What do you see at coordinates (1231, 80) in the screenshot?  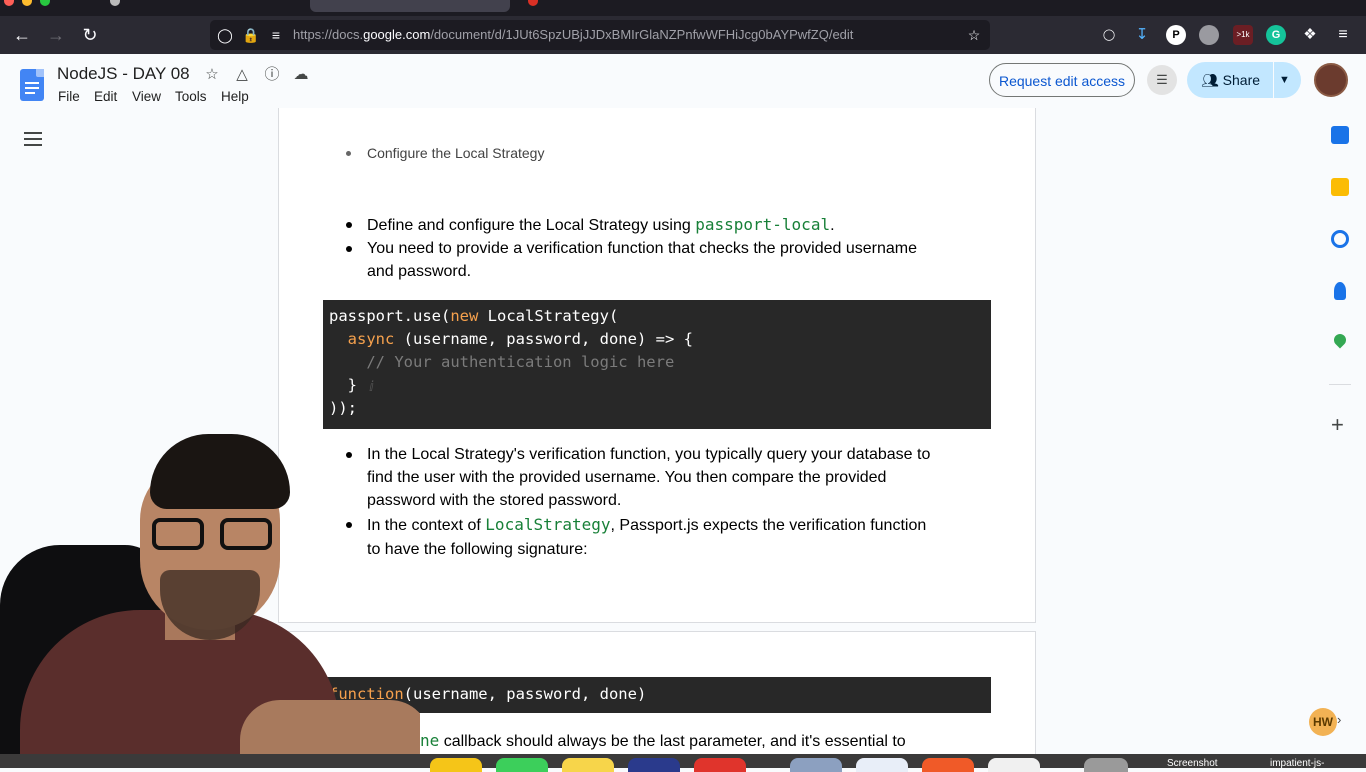 I see `share-button-label: 👥︎ Share` at bounding box center [1231, 80].